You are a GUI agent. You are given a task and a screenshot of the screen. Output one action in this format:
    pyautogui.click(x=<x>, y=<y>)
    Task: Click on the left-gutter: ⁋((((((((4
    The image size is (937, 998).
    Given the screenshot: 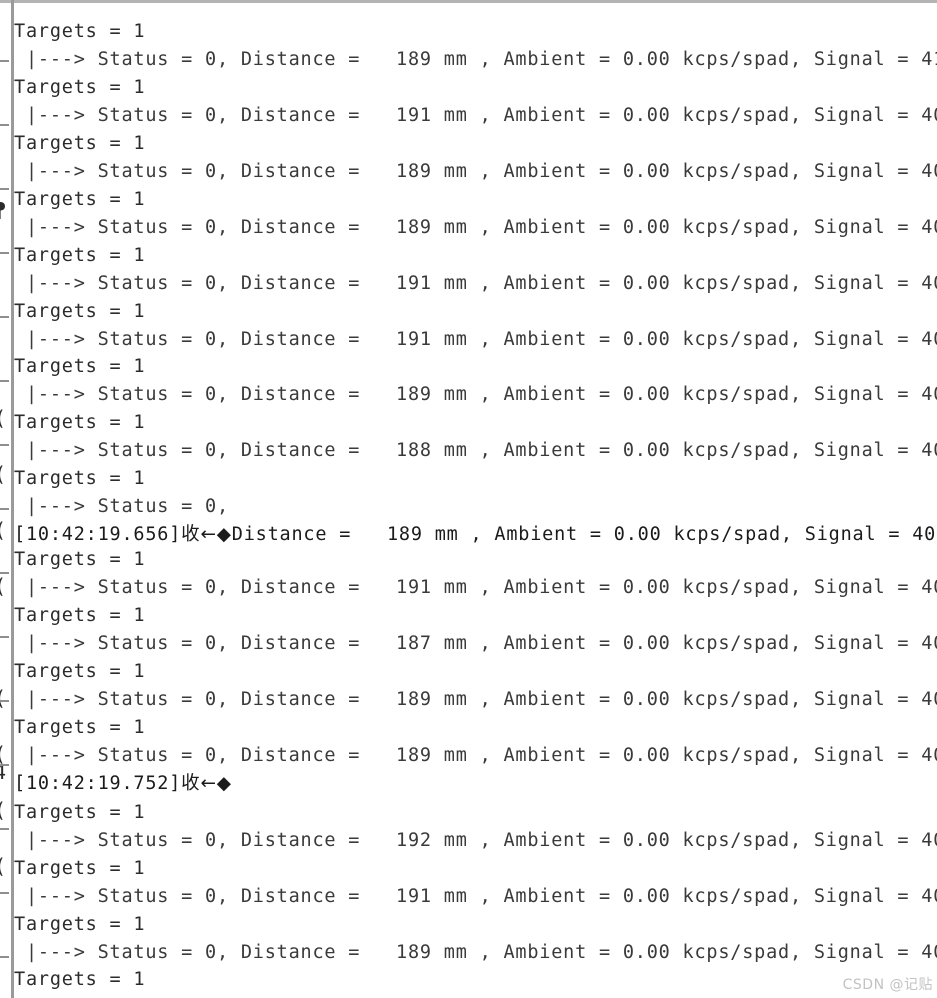 What is the action you would take?
    pyautogui.click(x=7, y=499)
    